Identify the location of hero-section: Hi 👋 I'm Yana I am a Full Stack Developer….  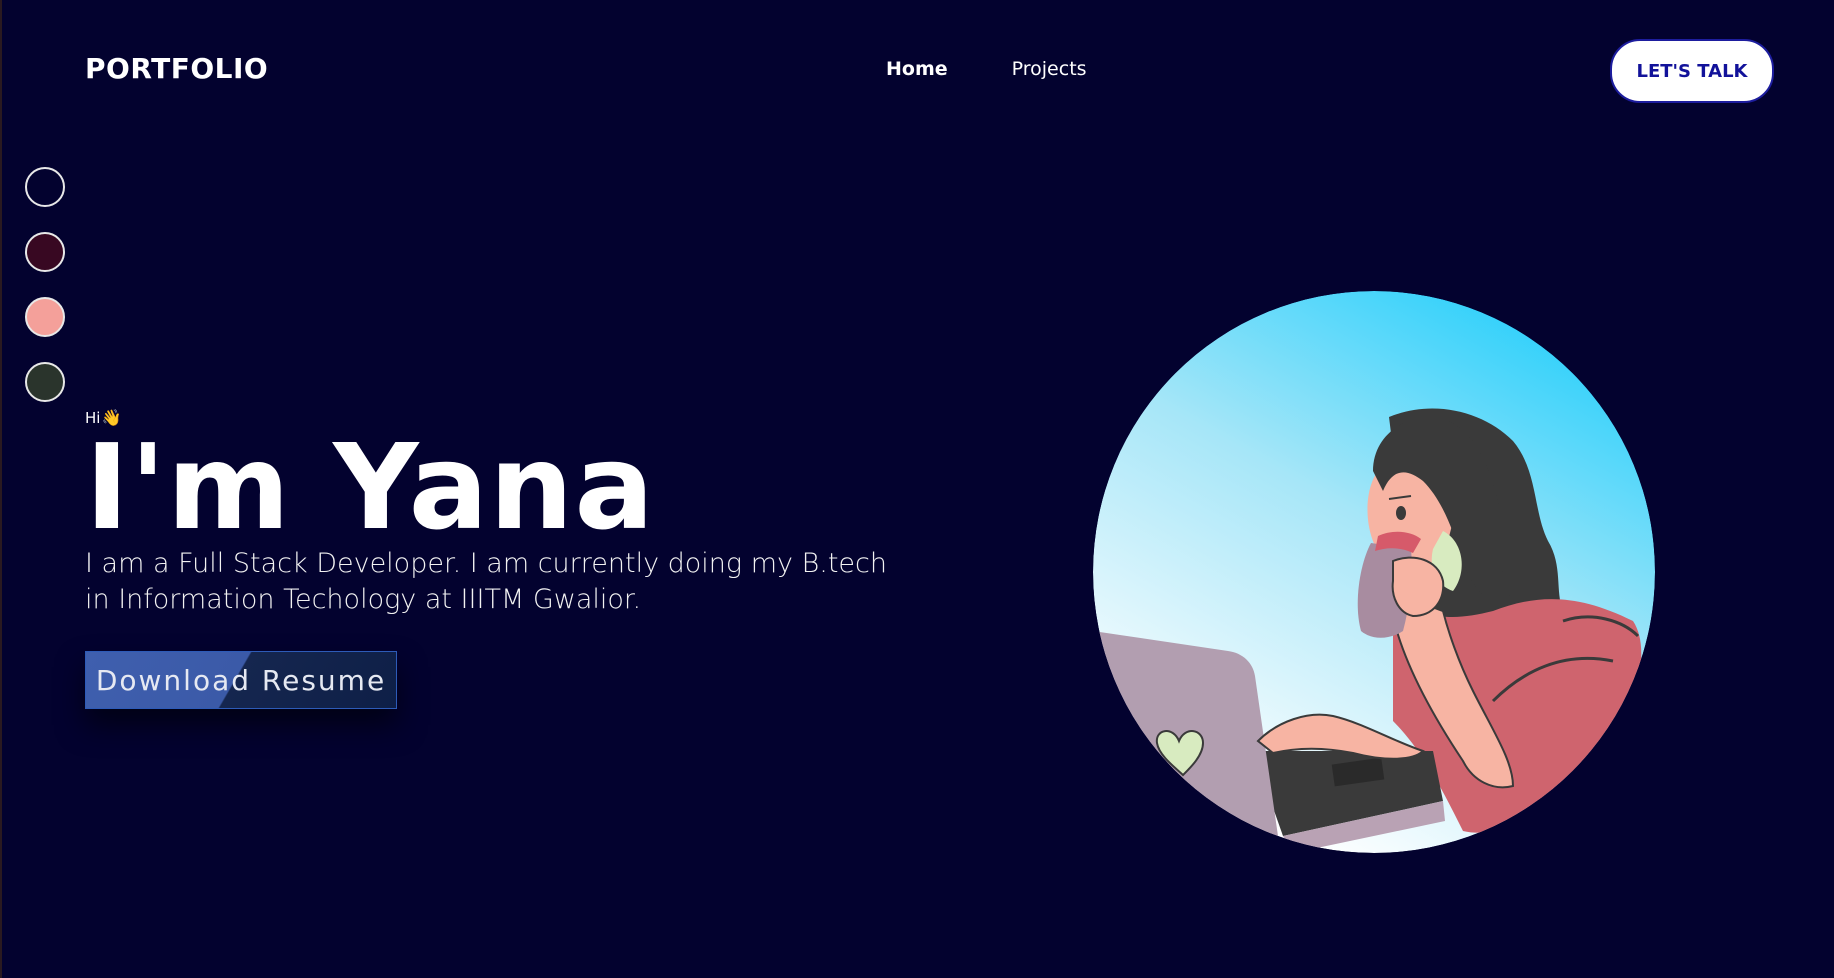
(495, 513).